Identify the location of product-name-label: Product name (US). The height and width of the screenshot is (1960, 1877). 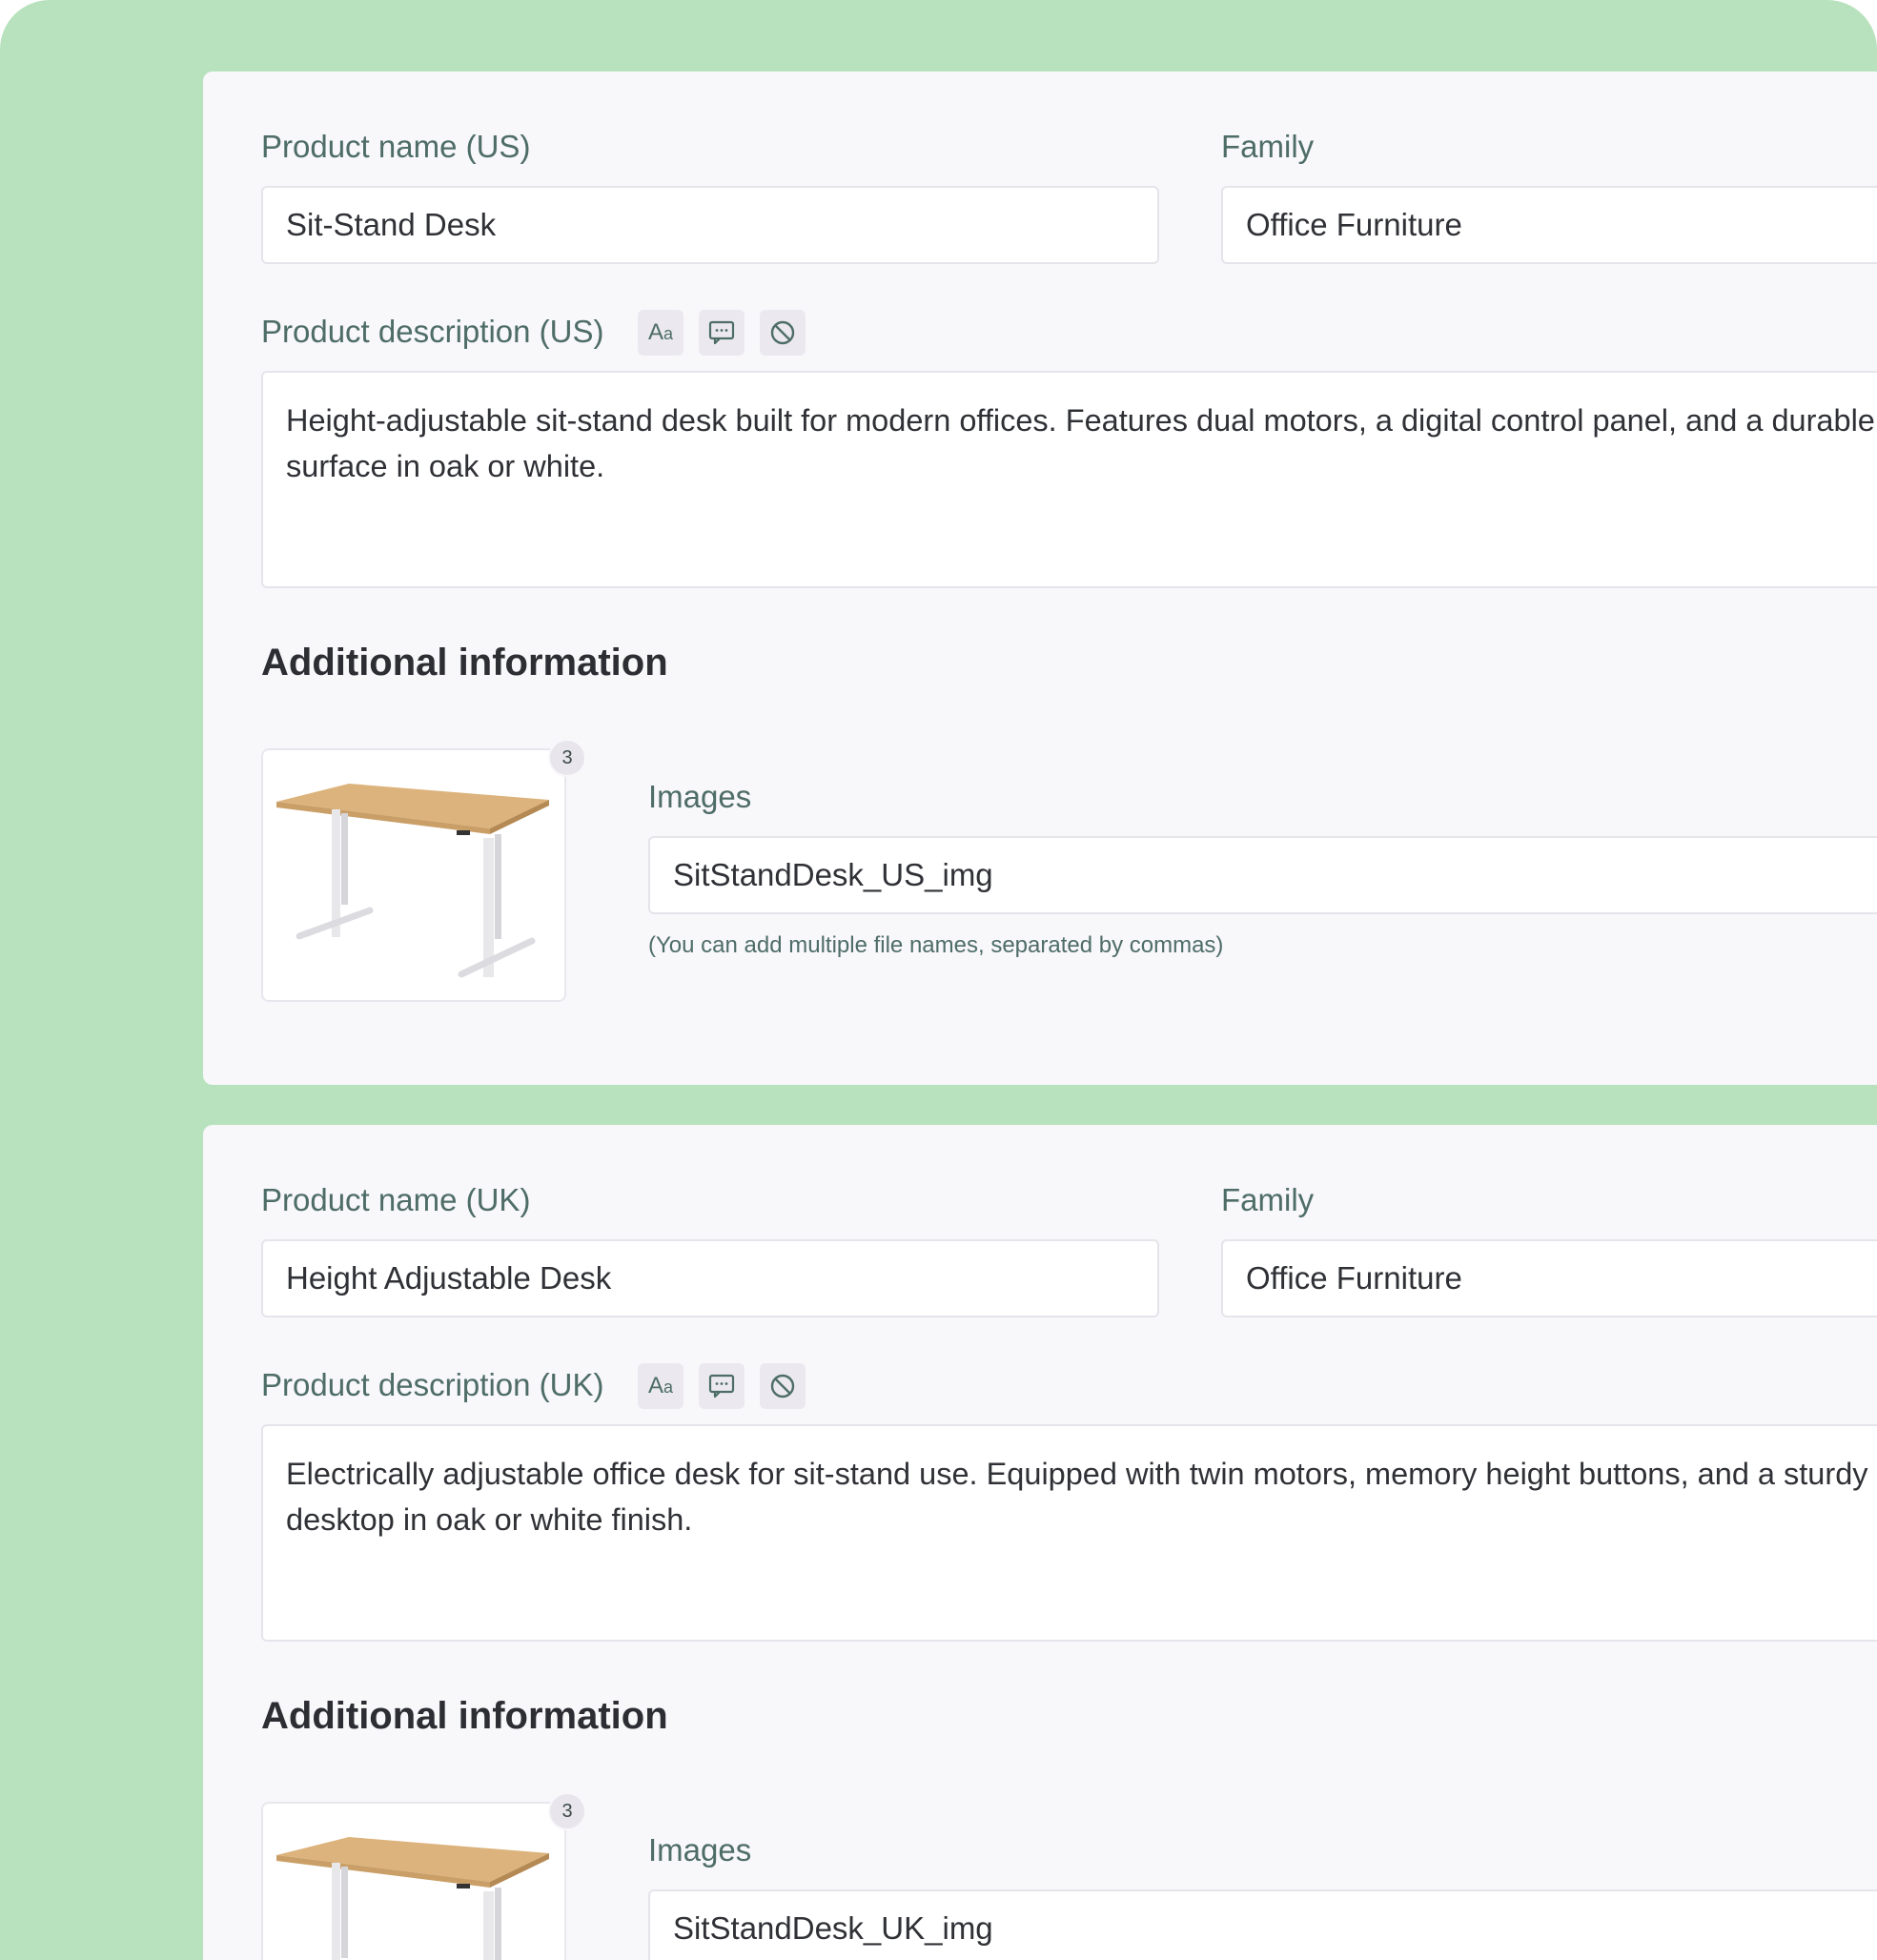
(396, 146).